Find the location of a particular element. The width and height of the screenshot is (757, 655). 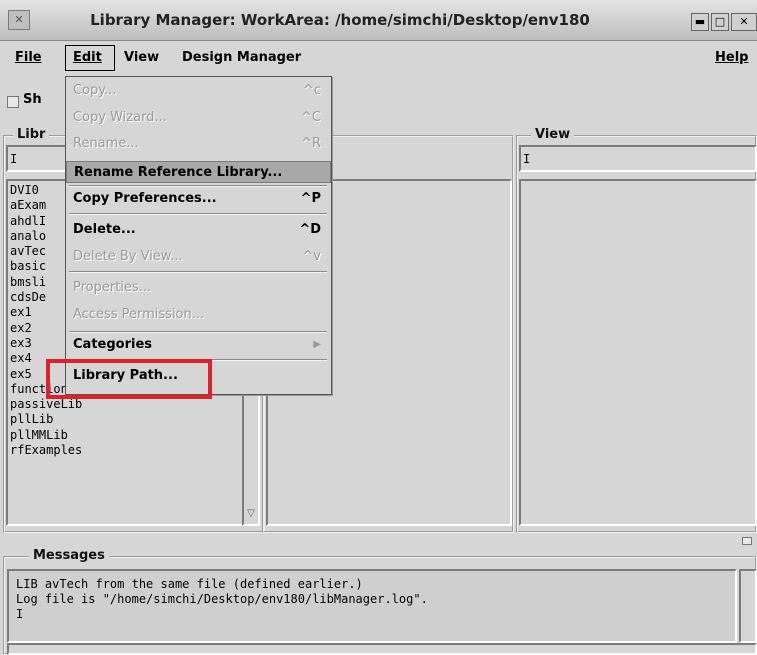

menu-design-manager: Design Manager is located at coordinates (241, 57).